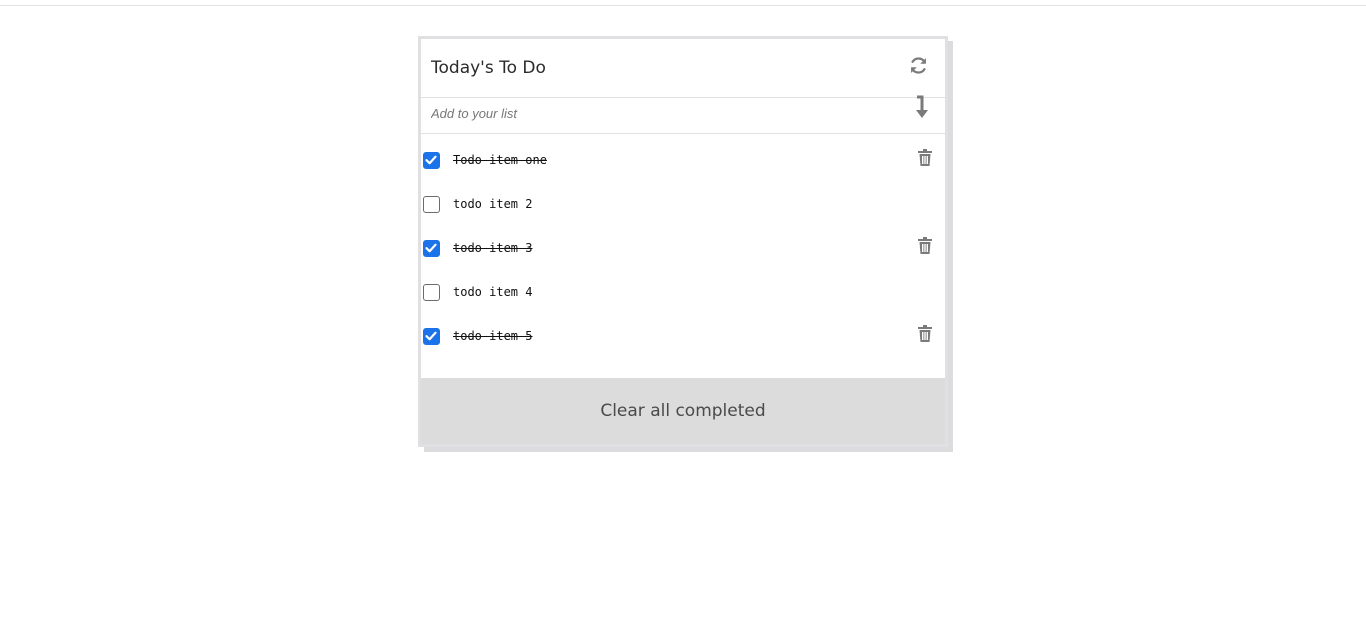 This screenshot has width=1366, height=625. What do you see at coordinates (683, 68) in the screenshot?
I see `card-header: Today's To Do` at bounding box center [683, 68].